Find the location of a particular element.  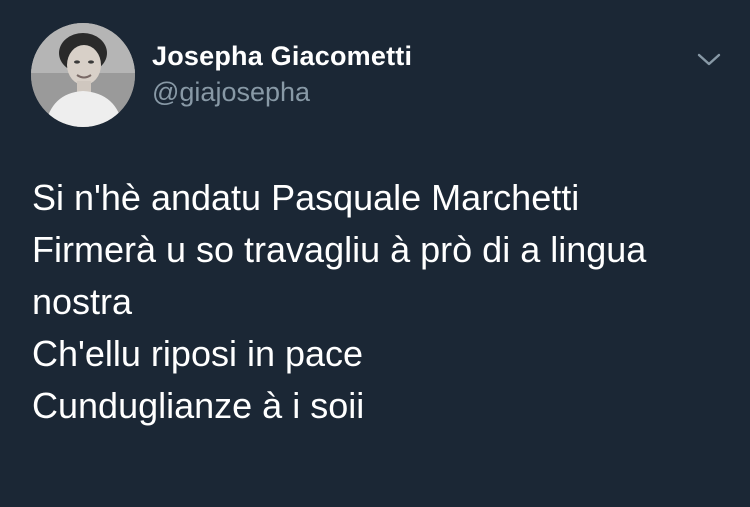

tweet-text-line: Firmerà u so travagliu à prò di a lingua is located at coordinates (339, 249).